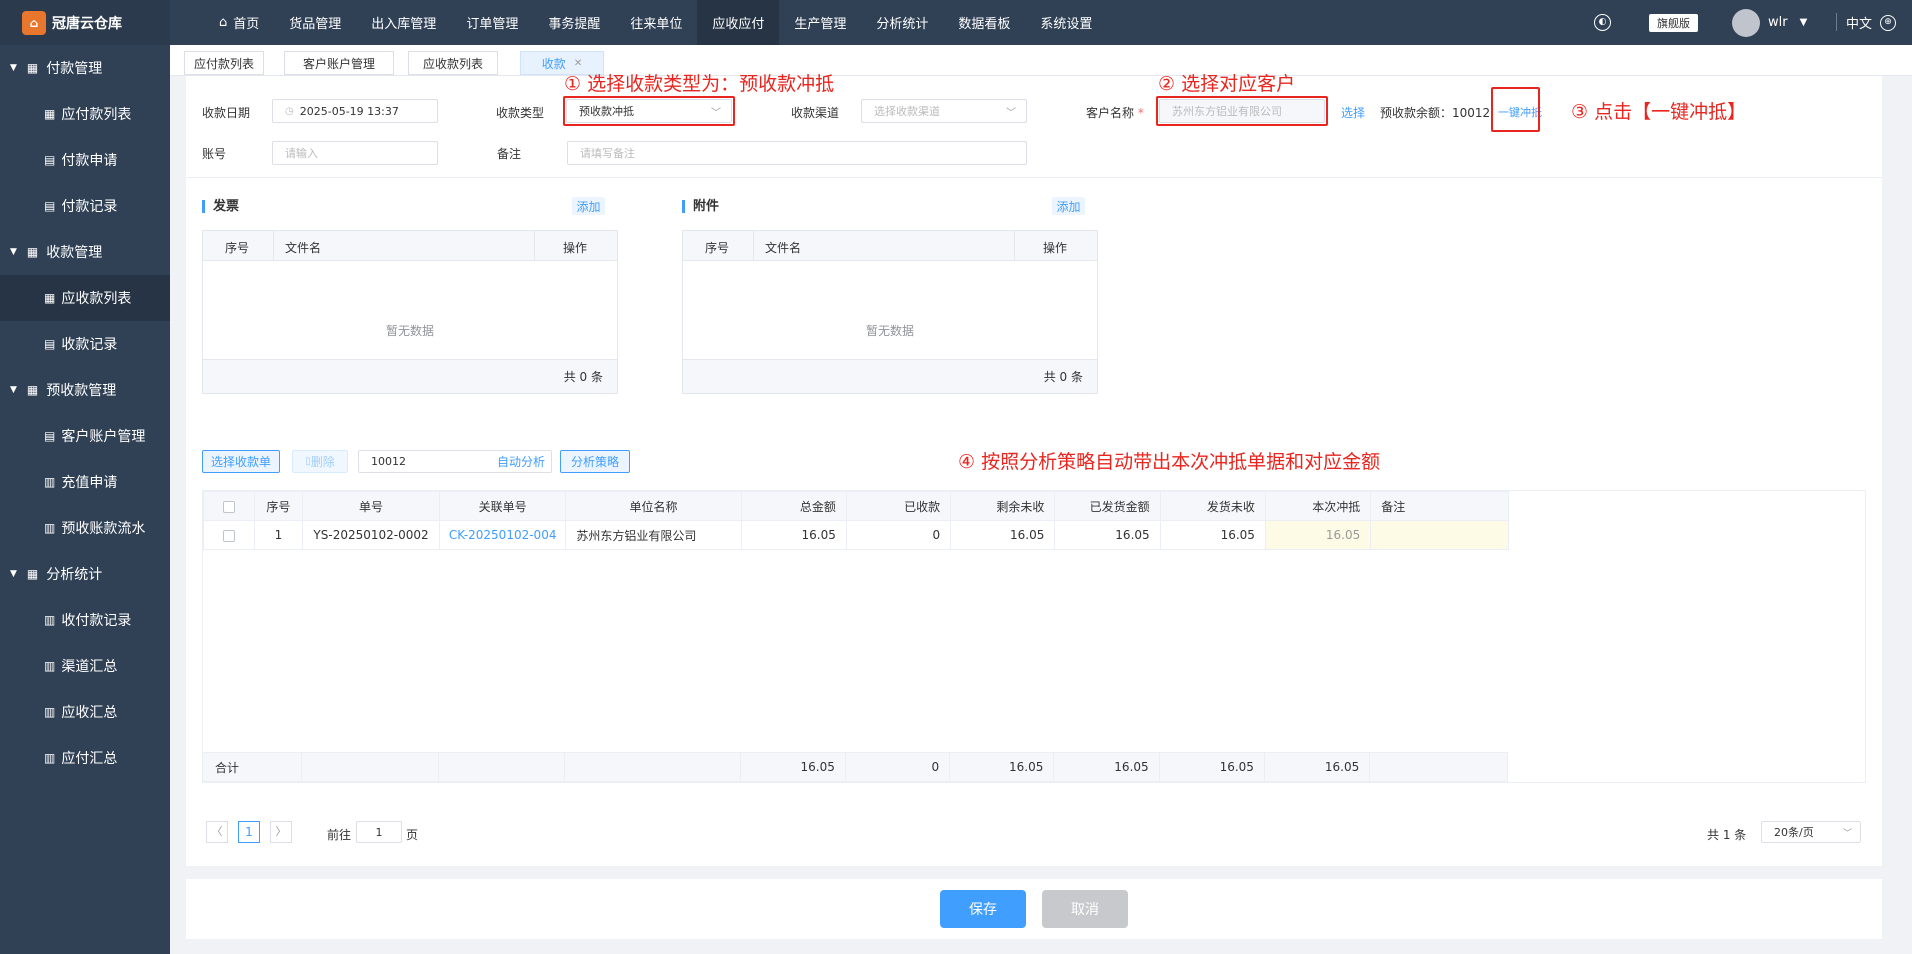 The image size is (1912, 954). Describe the element at coordinates (96, 621) in the screenshot. I see `sidebar-item-label: 收付款记录` at that location.